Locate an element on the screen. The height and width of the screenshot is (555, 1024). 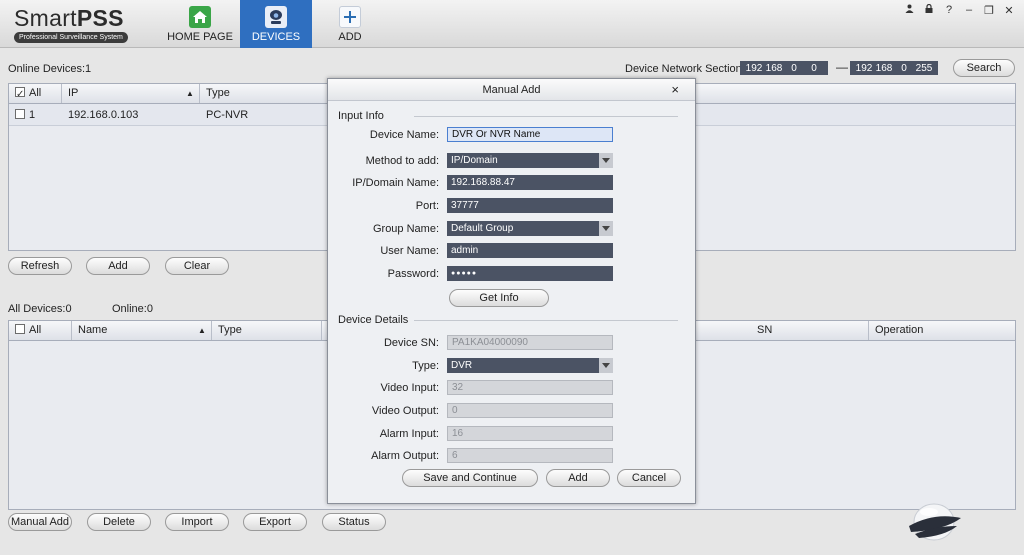
ip-start-octet: 192 is located at coordinates (754, 68).